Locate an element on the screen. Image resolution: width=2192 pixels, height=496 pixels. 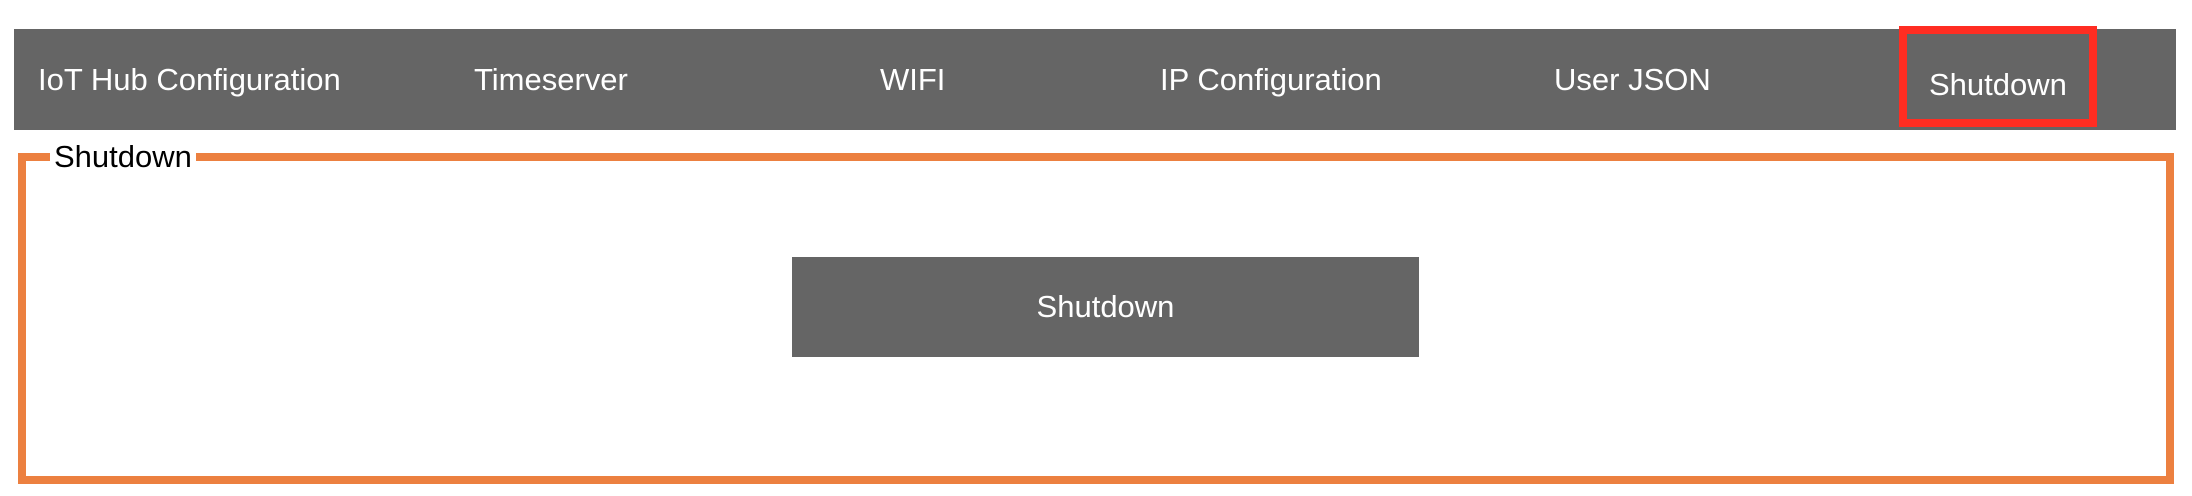
nav-item-shutdown: Shutdown is located at coordinates (1998, 76).